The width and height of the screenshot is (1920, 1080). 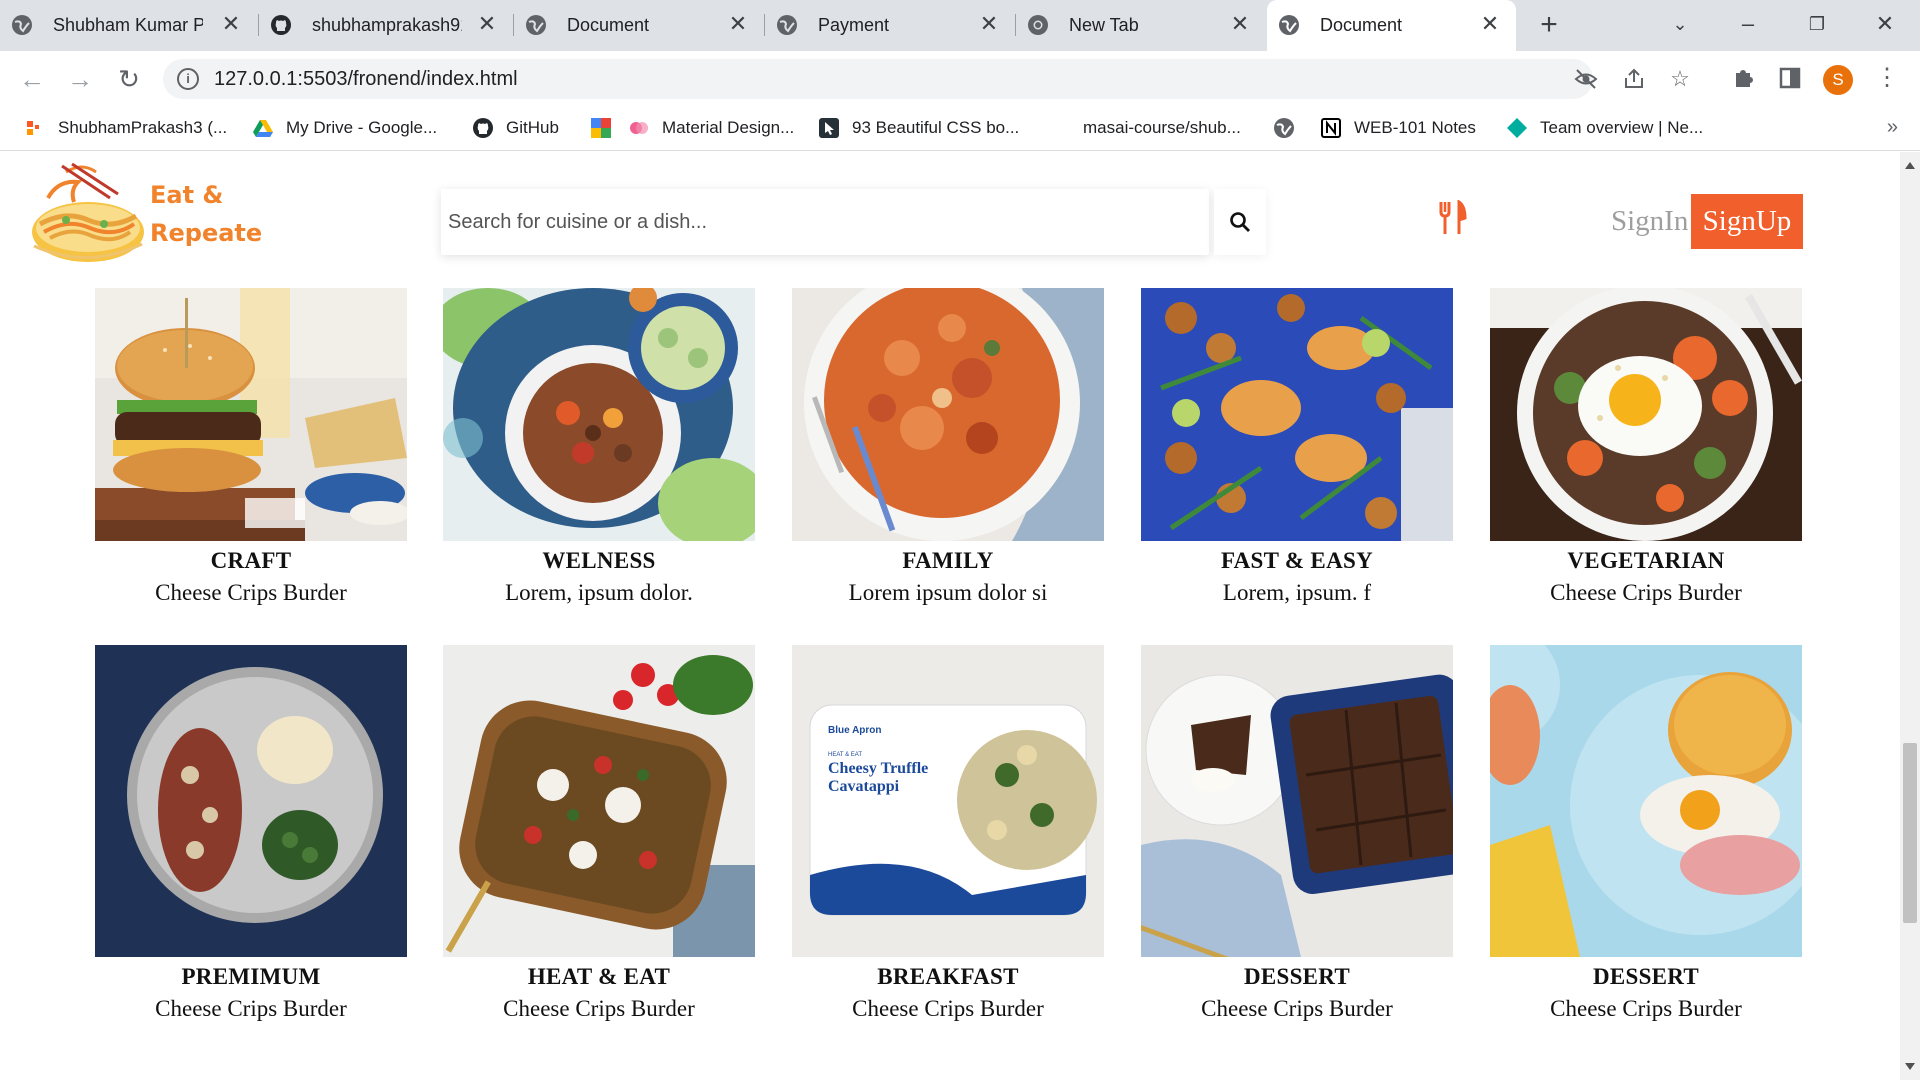 What do you see at coordinates (948, 560) in the screenshot?
I see `card-category: FAMILY` at bounding box center [948, 560].